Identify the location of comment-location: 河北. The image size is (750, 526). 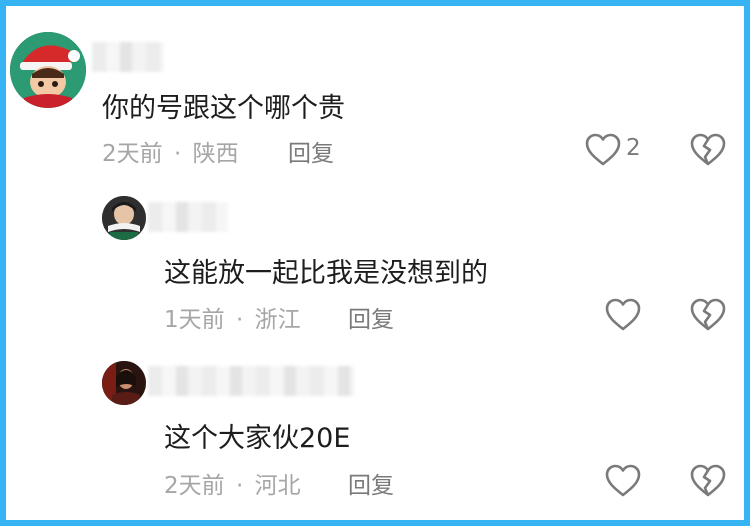
(277, 486).